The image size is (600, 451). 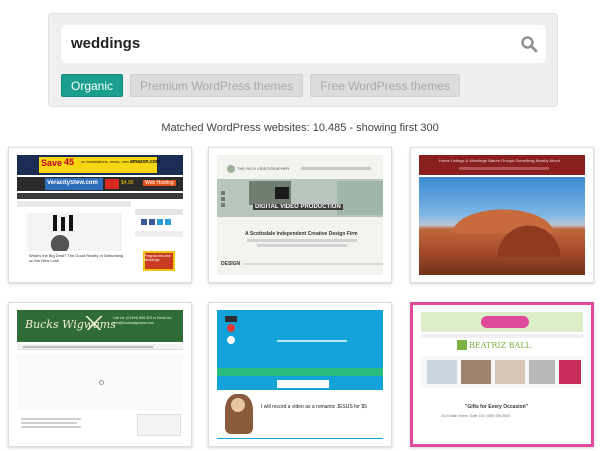 What do you see at coordinates (157, 258) in the screenshot?
I see `side-ad-text: Pregnancies and Weddings` at bounding box center [157, 258].